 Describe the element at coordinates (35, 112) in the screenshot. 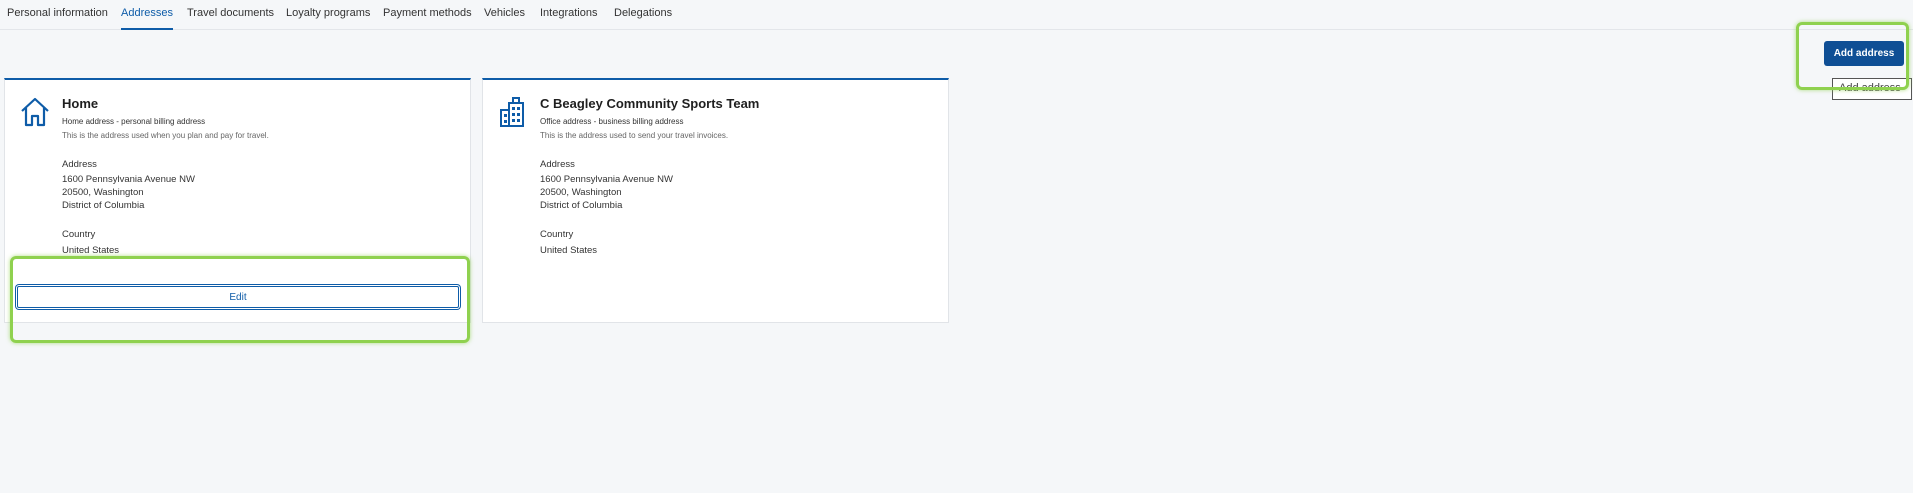

I see `home-icon` at that location.